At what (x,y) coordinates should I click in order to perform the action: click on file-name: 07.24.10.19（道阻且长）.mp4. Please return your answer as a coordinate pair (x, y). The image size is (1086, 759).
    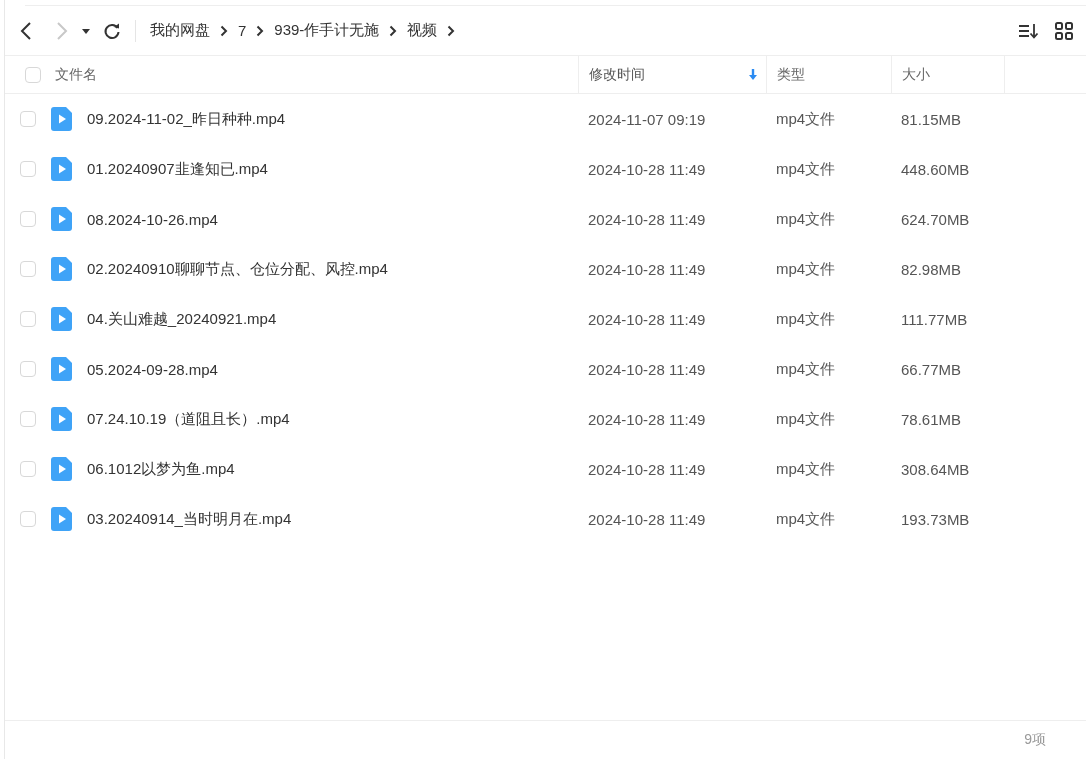
    Looking at the image, I should click on (188, 419).